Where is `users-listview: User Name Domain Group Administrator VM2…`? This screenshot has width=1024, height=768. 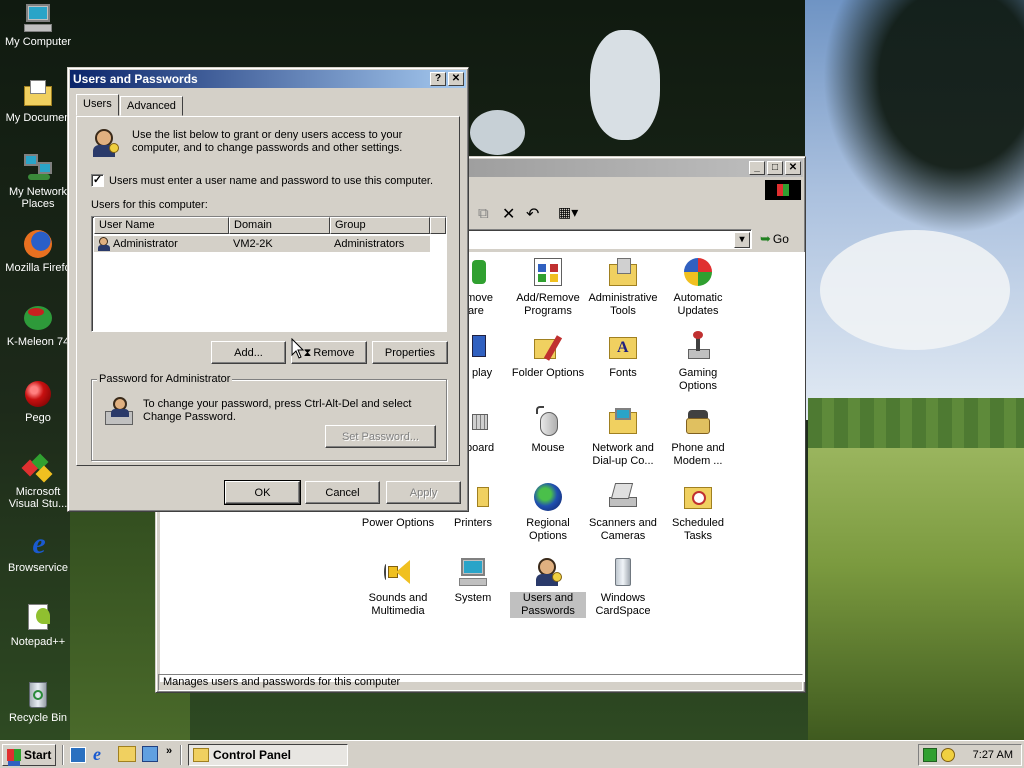 users-listview: User Name Domain Group Administrator VM2… is located at coordinates (269, 274).